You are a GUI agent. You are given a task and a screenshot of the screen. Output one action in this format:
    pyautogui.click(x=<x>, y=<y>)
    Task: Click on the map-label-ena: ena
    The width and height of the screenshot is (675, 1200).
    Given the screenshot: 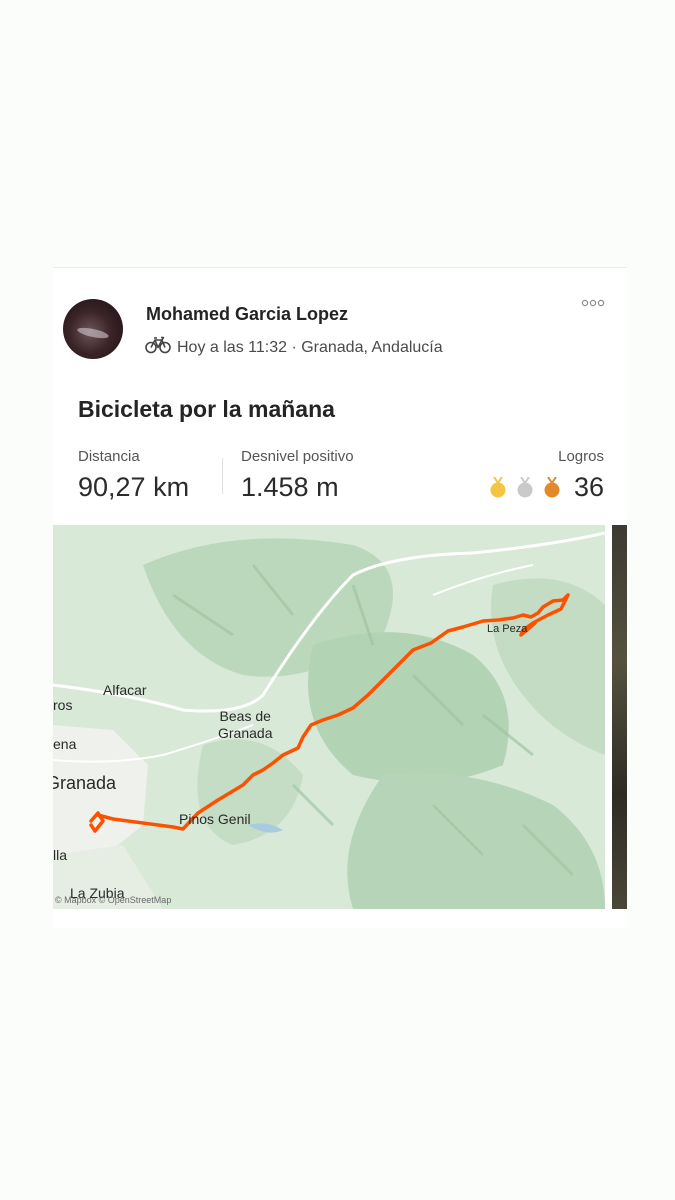 What is the action you would take?
    pyautogui.click(x=65, y=744)
    